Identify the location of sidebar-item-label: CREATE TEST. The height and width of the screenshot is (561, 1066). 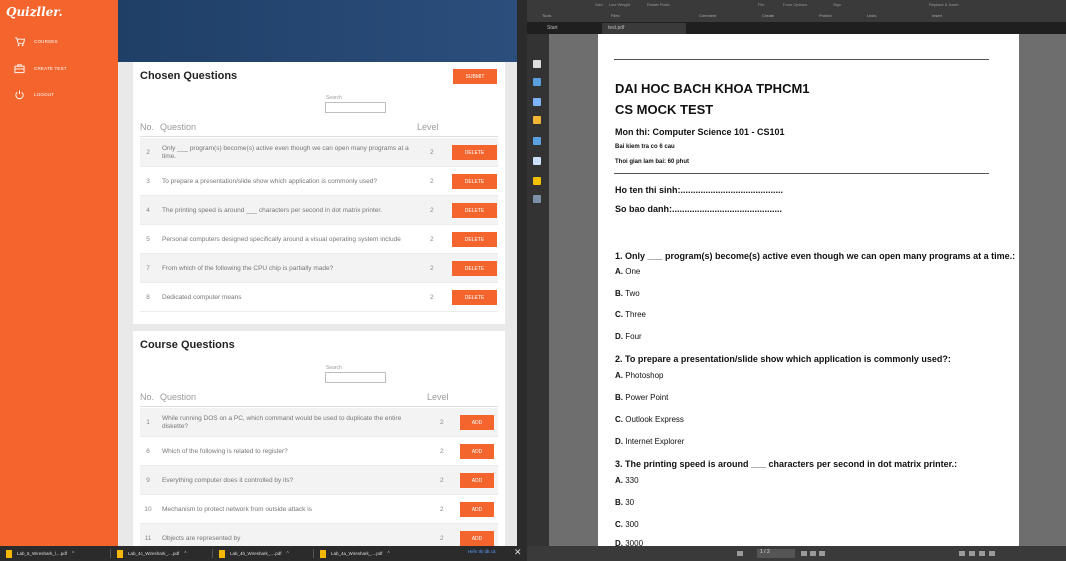
(50, 68).